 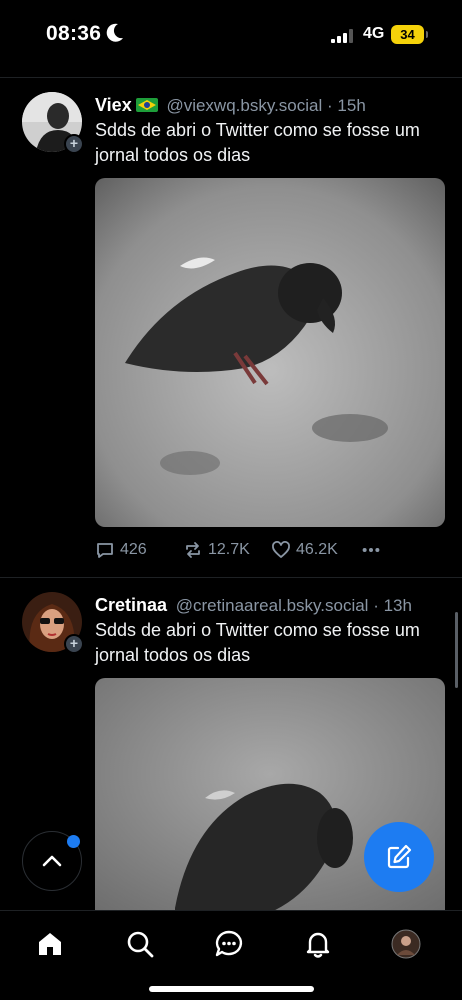 I want to click on brazil-flag-icon, so click(x=146, y=105).